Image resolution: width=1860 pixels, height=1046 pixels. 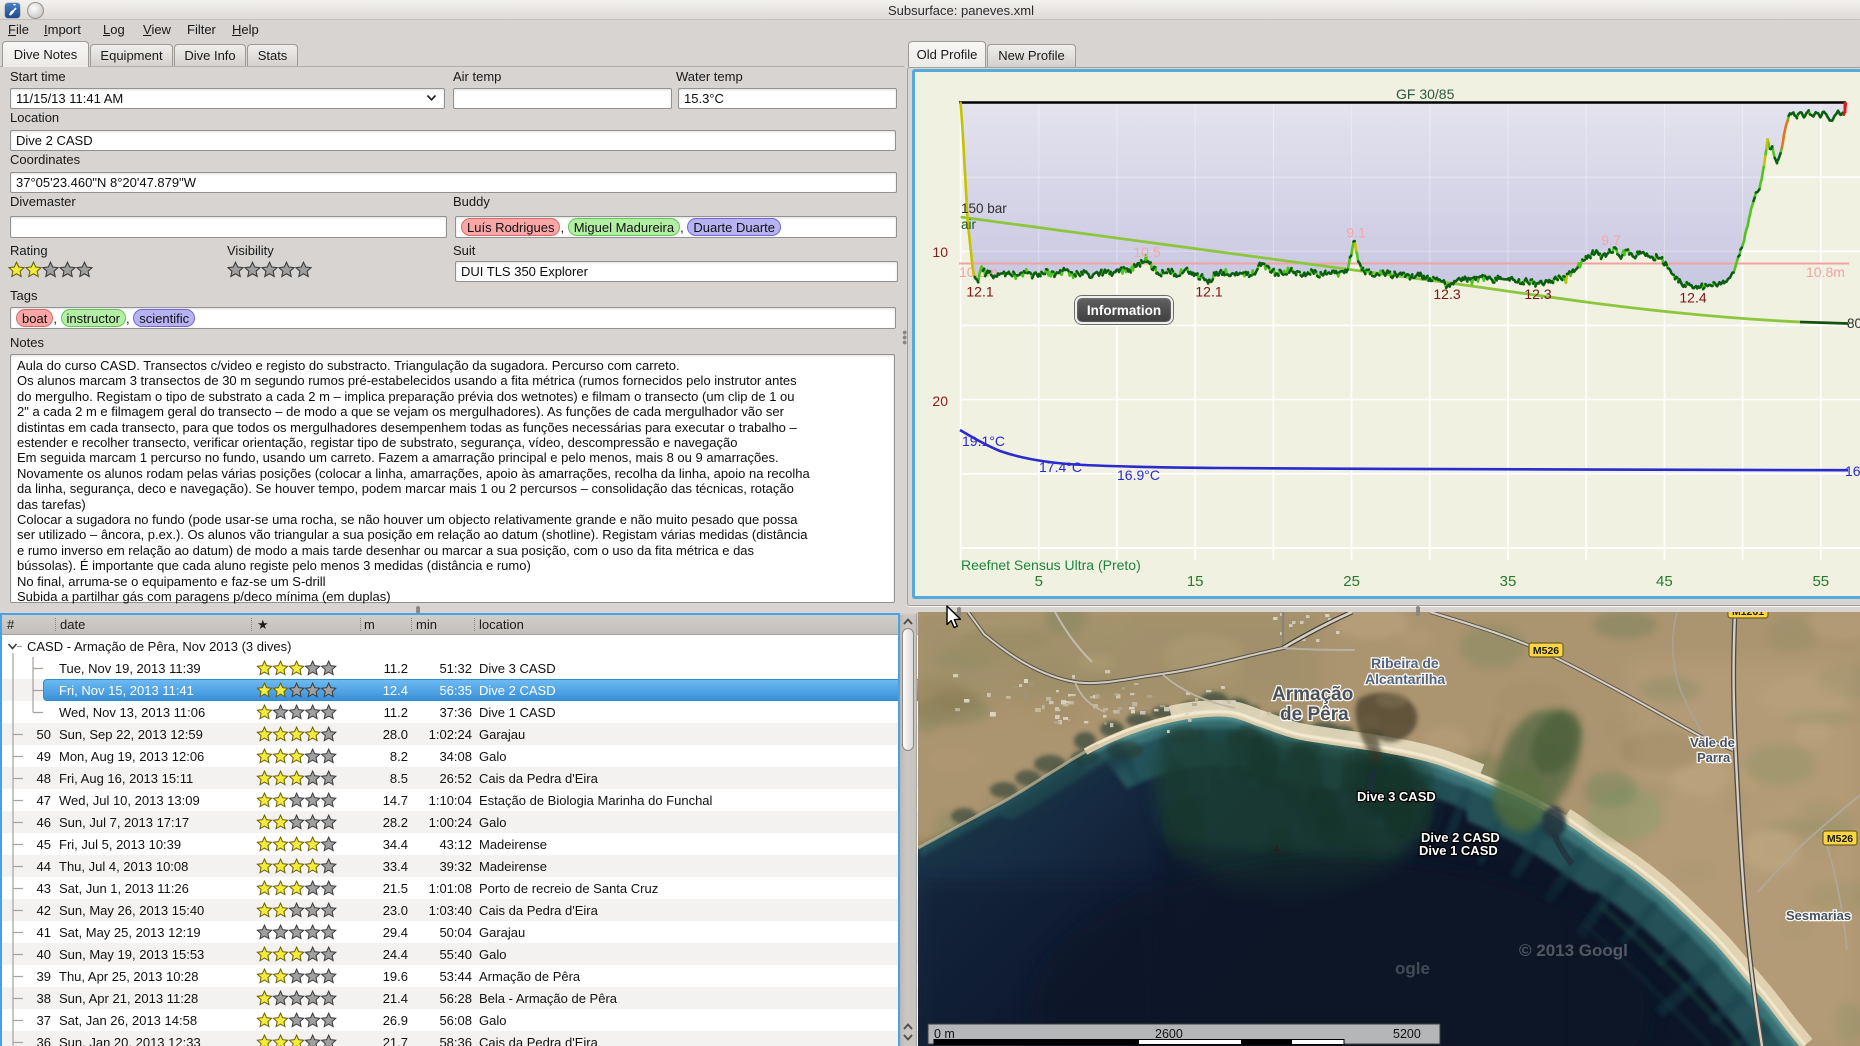 I want to click on svg-text: Alcantarilha, so click(x=1405, y=679).